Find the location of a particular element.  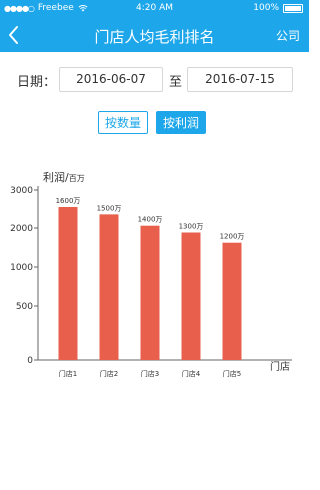

x-axis-label: 门店 is located at coordinates (280, 366).